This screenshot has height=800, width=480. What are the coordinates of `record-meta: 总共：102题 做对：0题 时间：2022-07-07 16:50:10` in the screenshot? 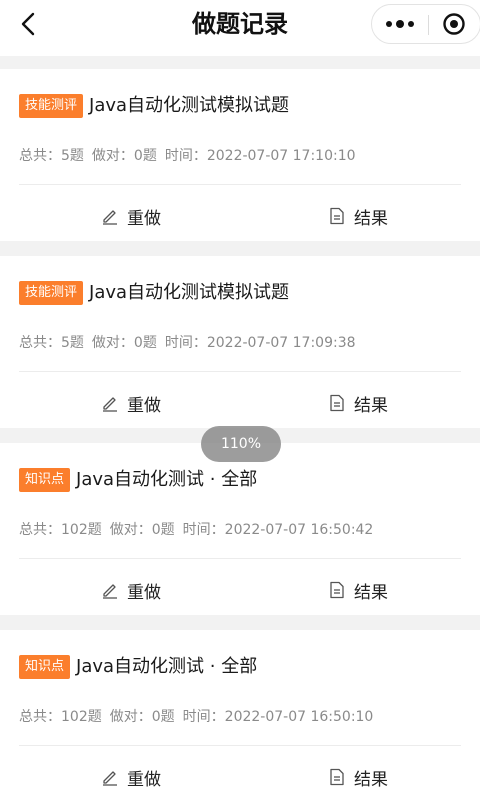 It's located at (200, 716).